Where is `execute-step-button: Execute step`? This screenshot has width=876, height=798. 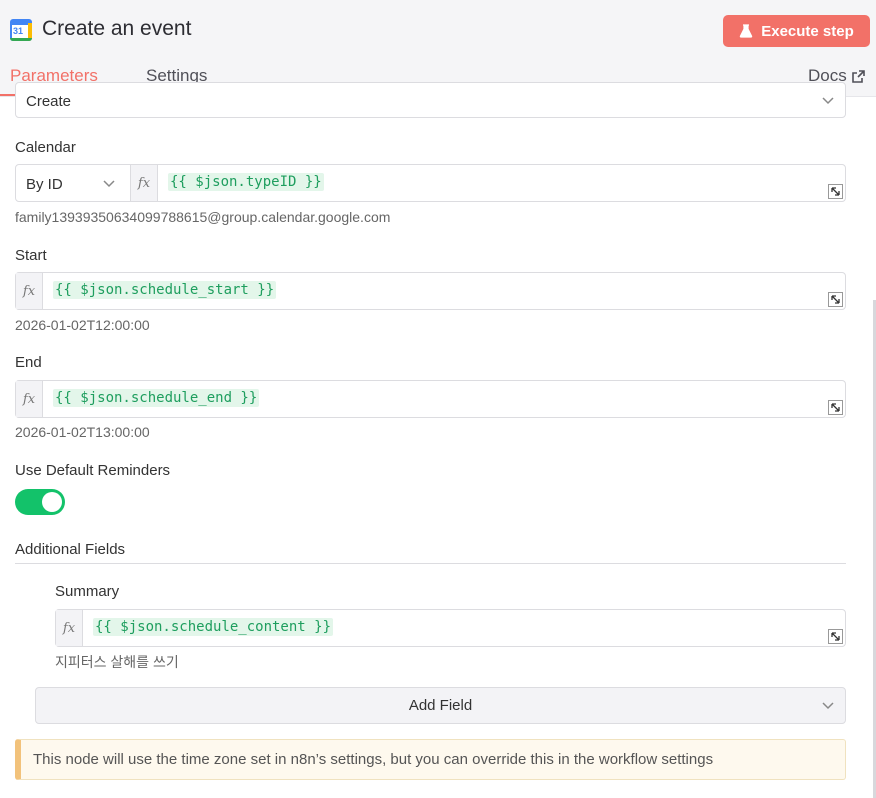 execute-step-button: Execute step is located at coordinates (796, 31).